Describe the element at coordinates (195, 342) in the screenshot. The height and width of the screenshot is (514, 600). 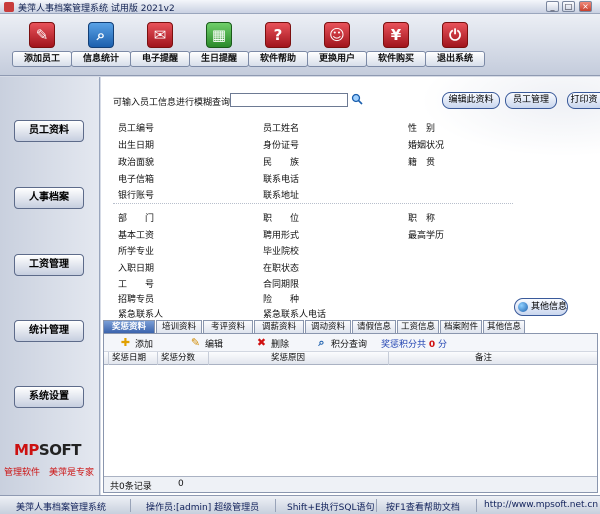
I see `pencil-icon: ✎` at that location.